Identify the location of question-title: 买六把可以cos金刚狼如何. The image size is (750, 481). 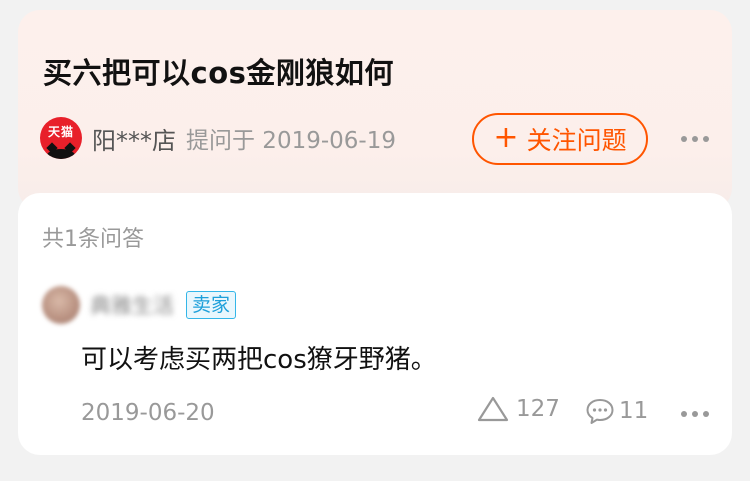
(218, 73).